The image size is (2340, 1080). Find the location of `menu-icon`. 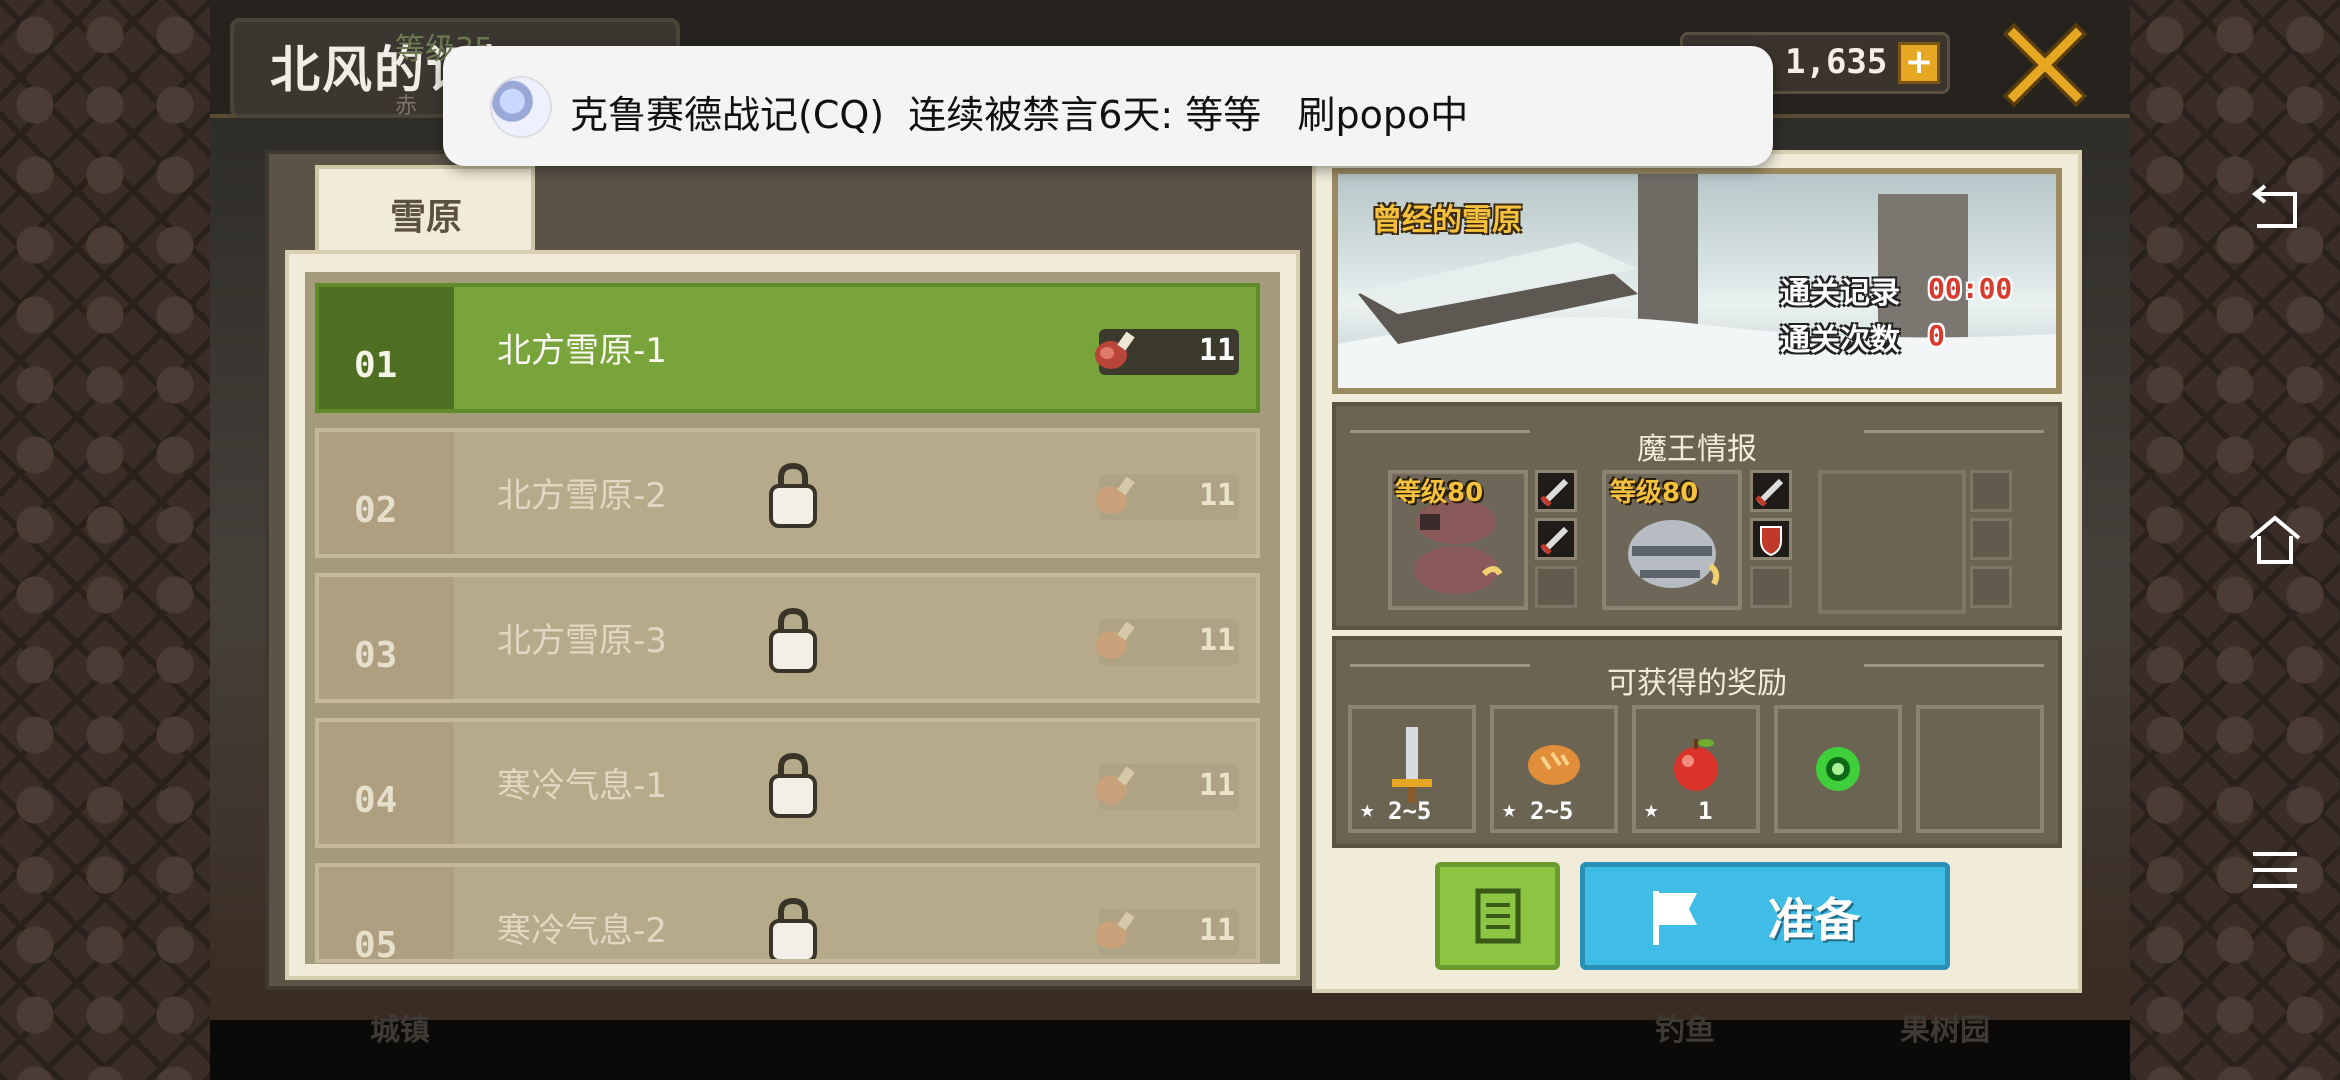

menu-icon is located at coordinates (2275, 870).